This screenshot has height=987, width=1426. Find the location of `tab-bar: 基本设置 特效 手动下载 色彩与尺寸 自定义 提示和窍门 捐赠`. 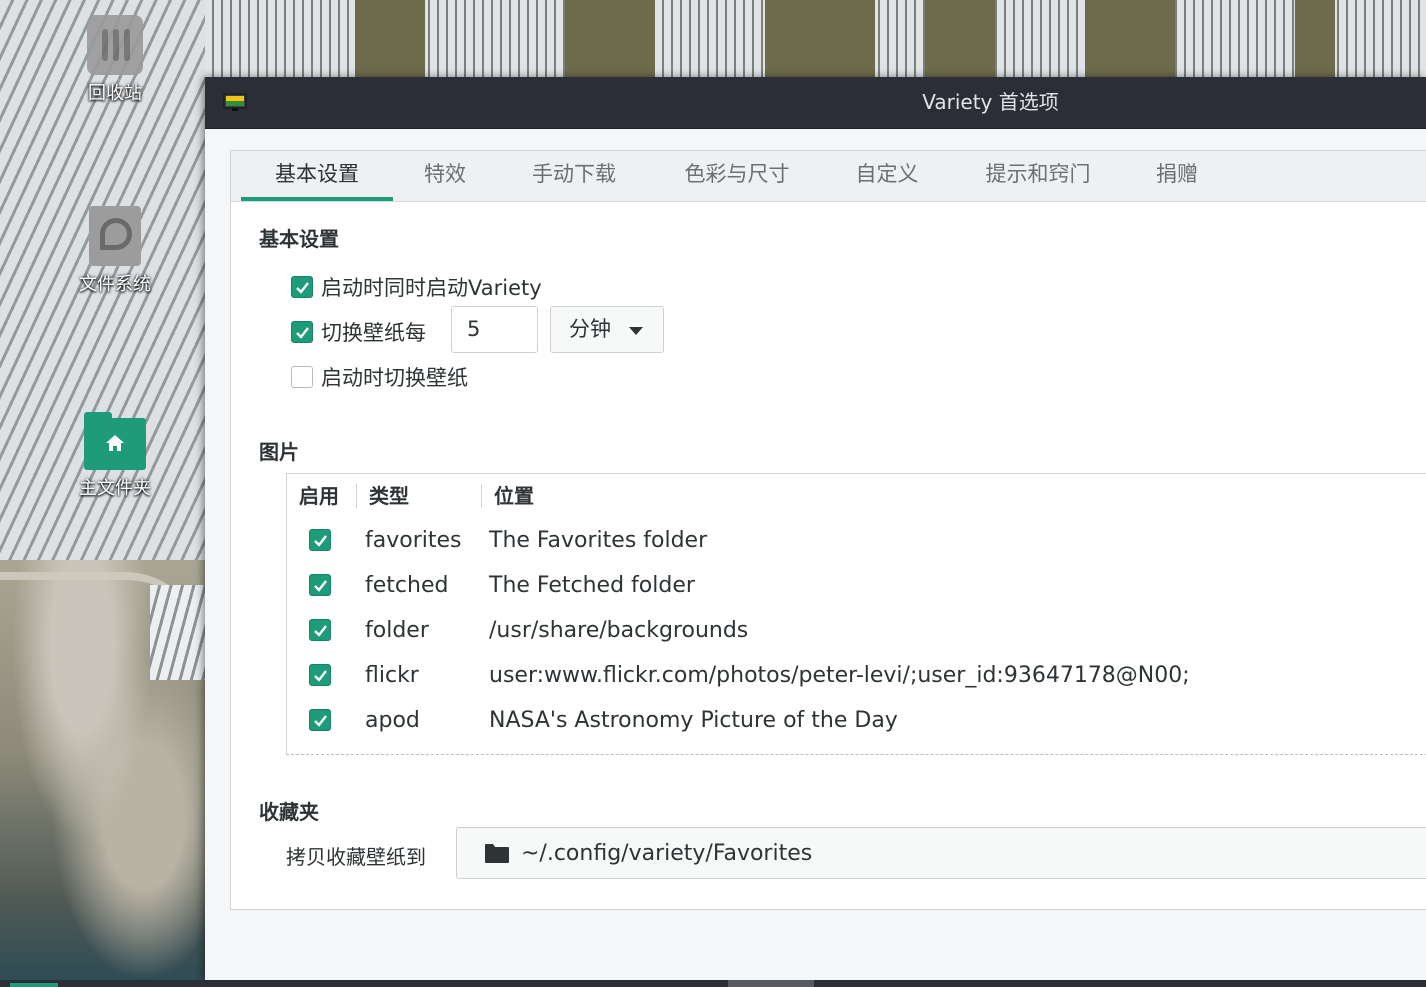

tab-bar: 基本设置 特效 手动下载 色彩与尺寸 自定义 提示和窍门 捐赠 is located at coordinates (828, 176).